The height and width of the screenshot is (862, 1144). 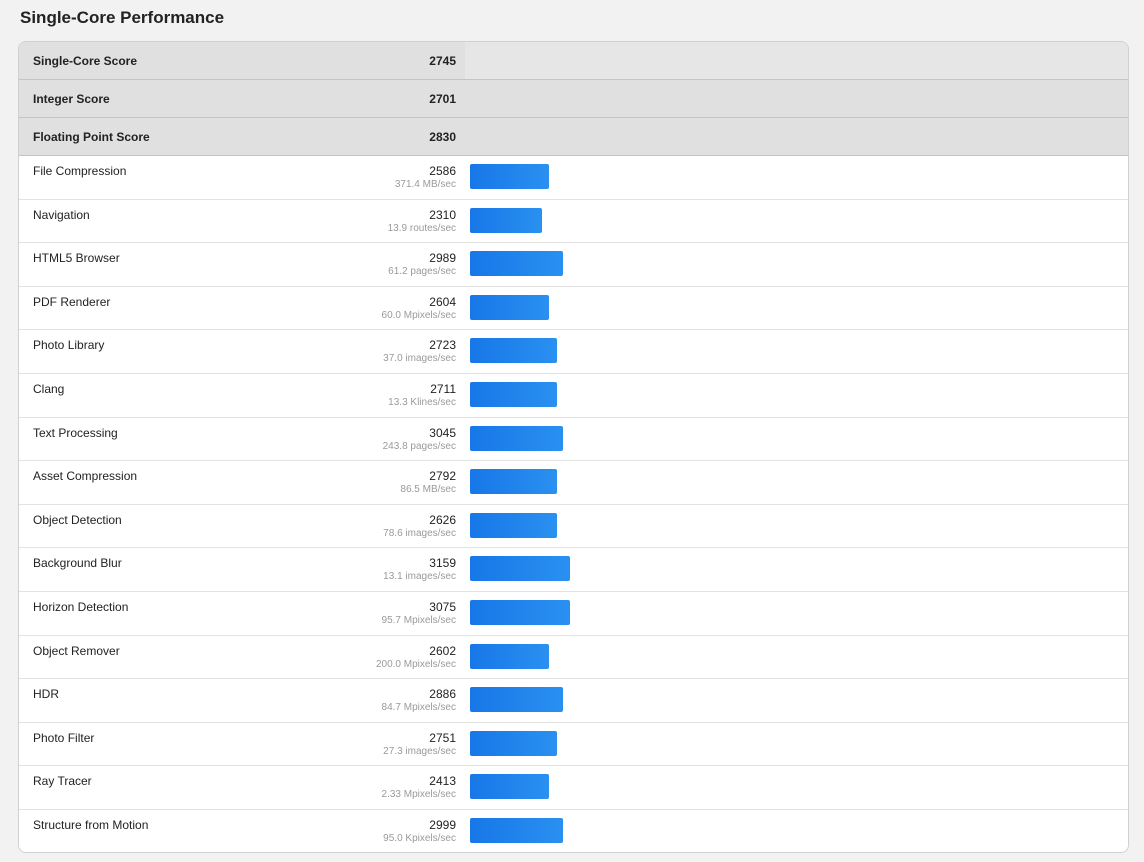 I want to click on benchmark-name: Navigation, so click(x=61, y=214).